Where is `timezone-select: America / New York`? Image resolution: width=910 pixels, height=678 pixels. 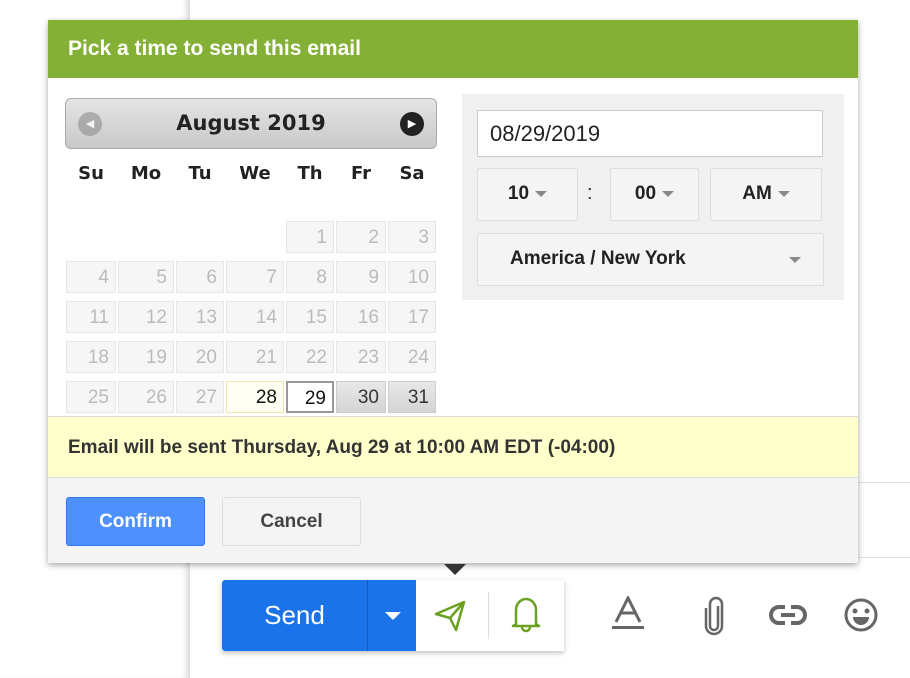
timezone-select: America / New York is located at coordinates (650, 259).